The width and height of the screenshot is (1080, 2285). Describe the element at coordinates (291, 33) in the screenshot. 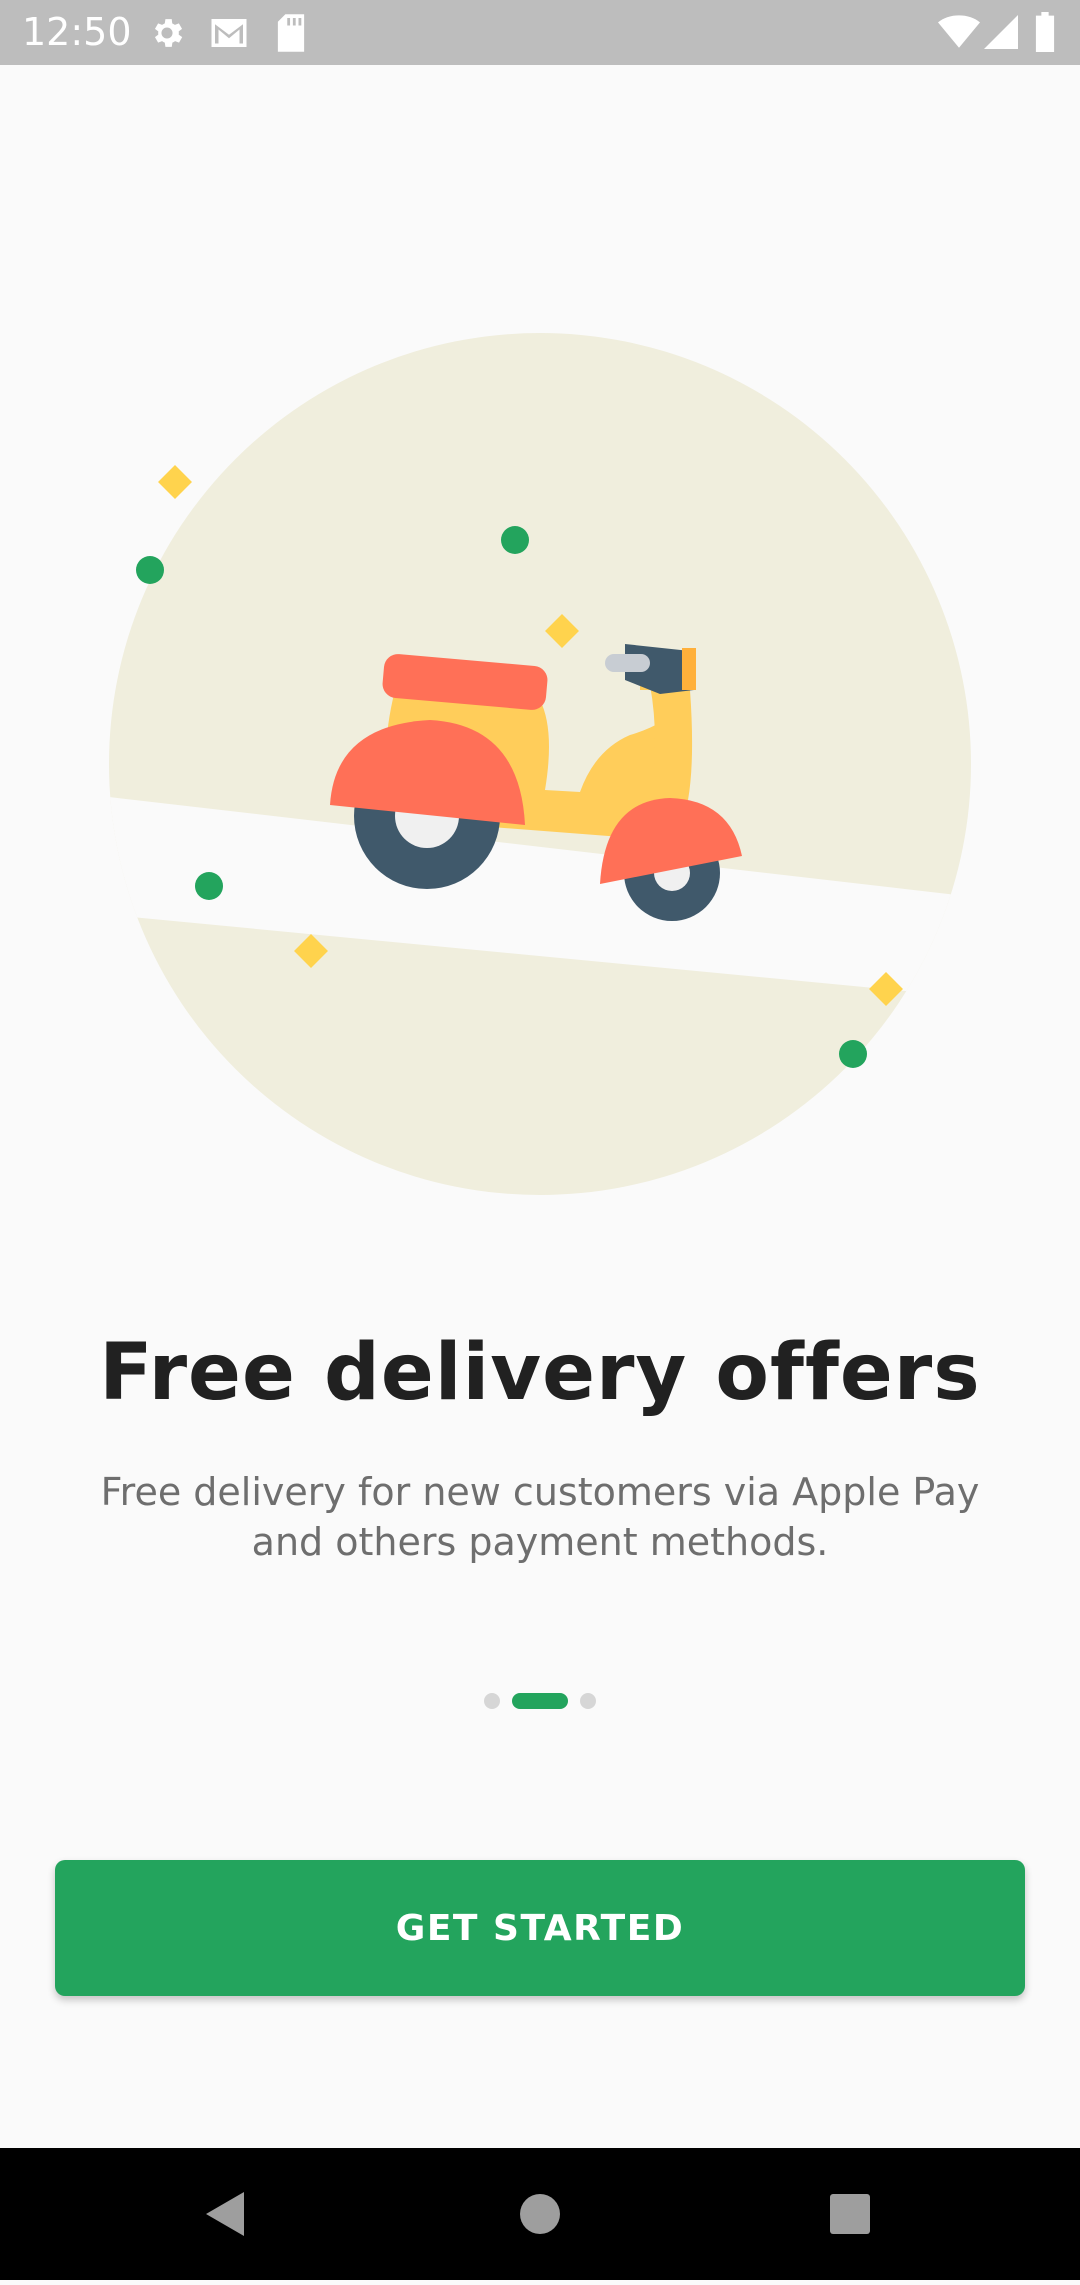

I see `sd-card-icon` at that location.